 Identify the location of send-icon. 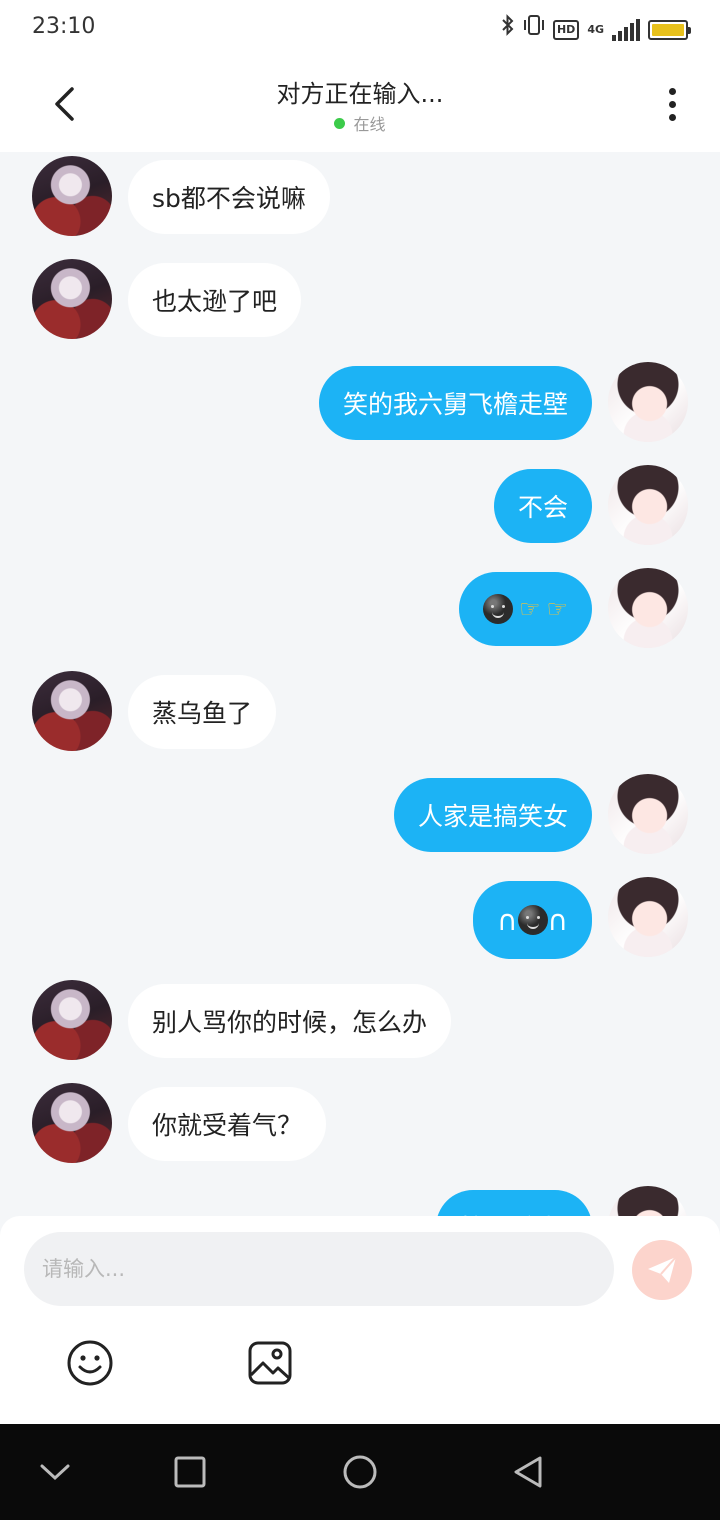
(662, 1269).